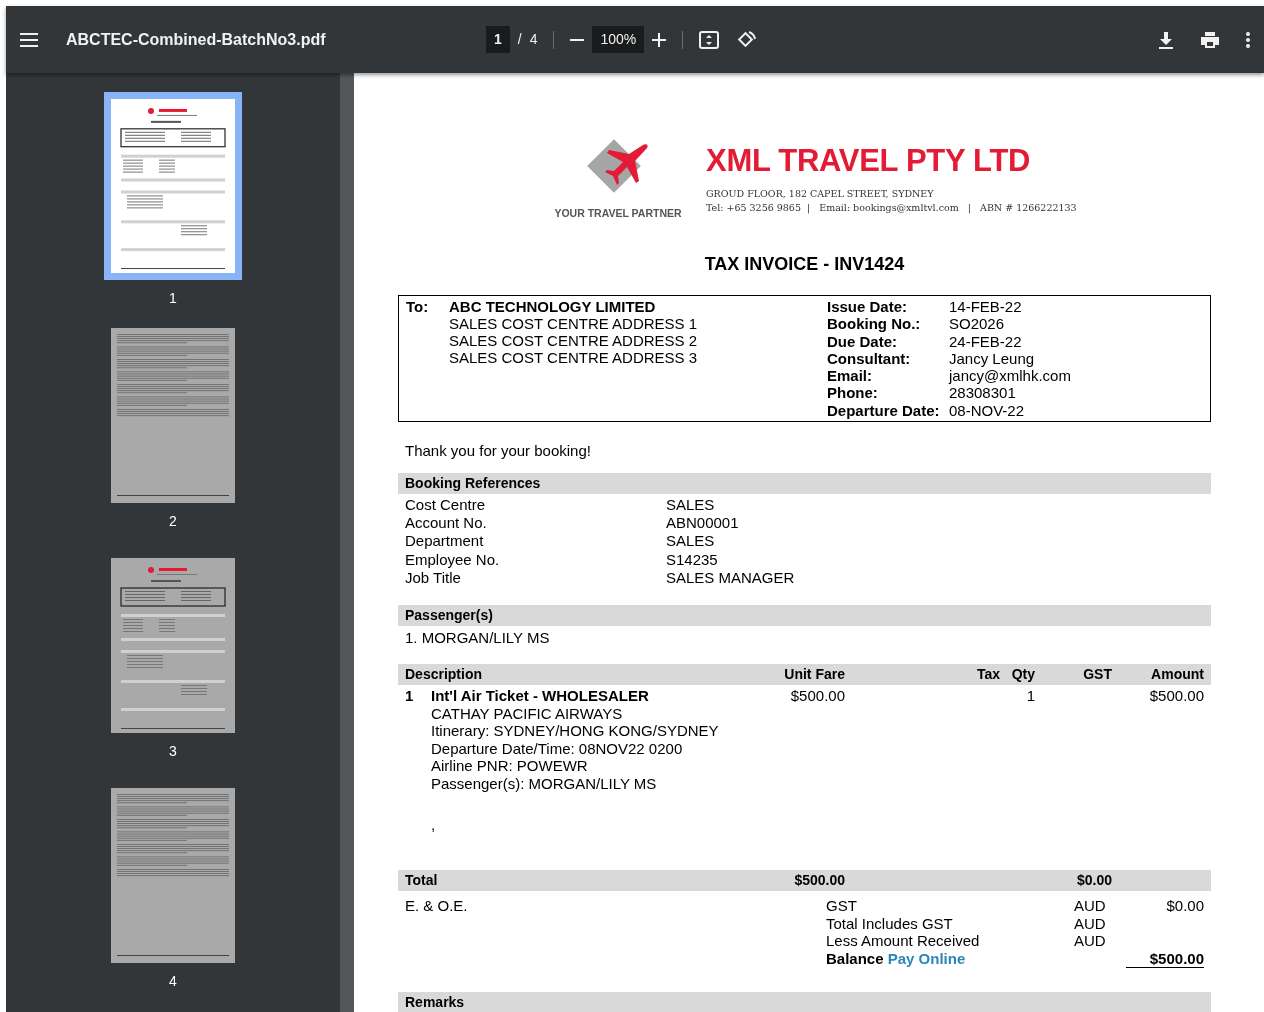 The height and width of the screenshot is (1012, 1264). Describe the element at coordinates (173, 751) in the screenshot. I see `page-number-label: 3` at that location.